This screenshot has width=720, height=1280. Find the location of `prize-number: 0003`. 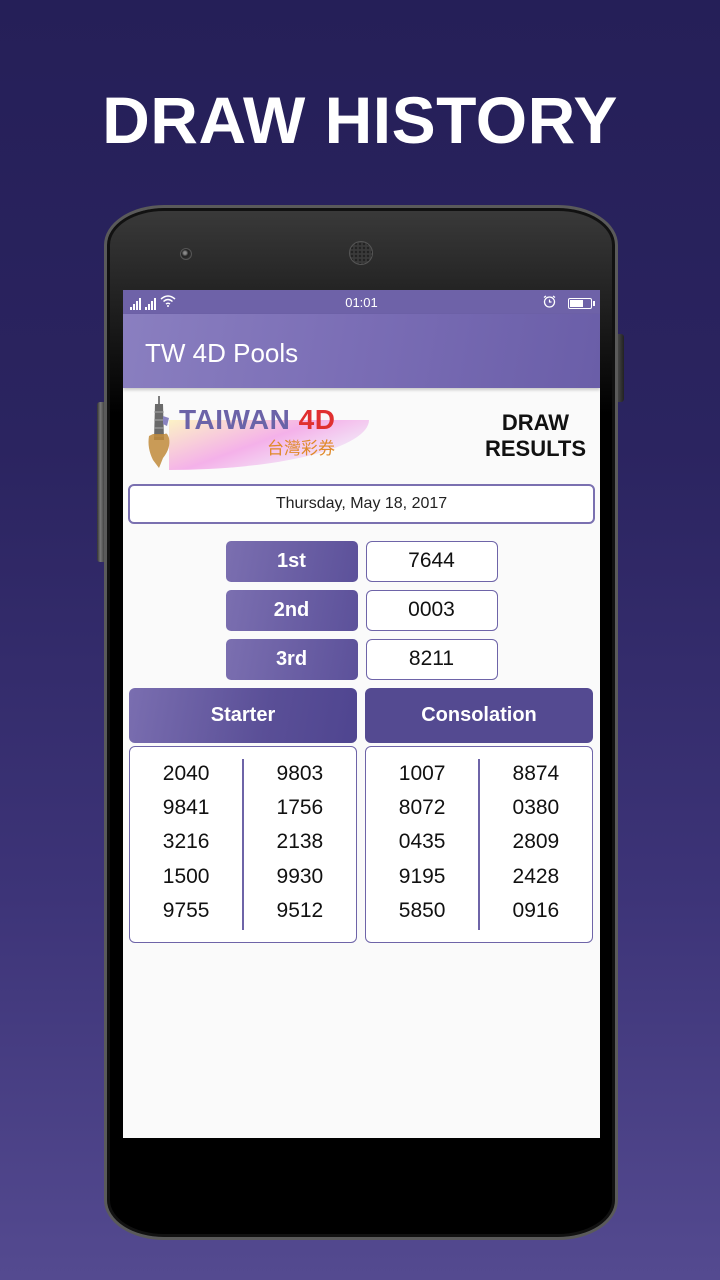

prize-number: 0003 is located at coordinates (431, 610).